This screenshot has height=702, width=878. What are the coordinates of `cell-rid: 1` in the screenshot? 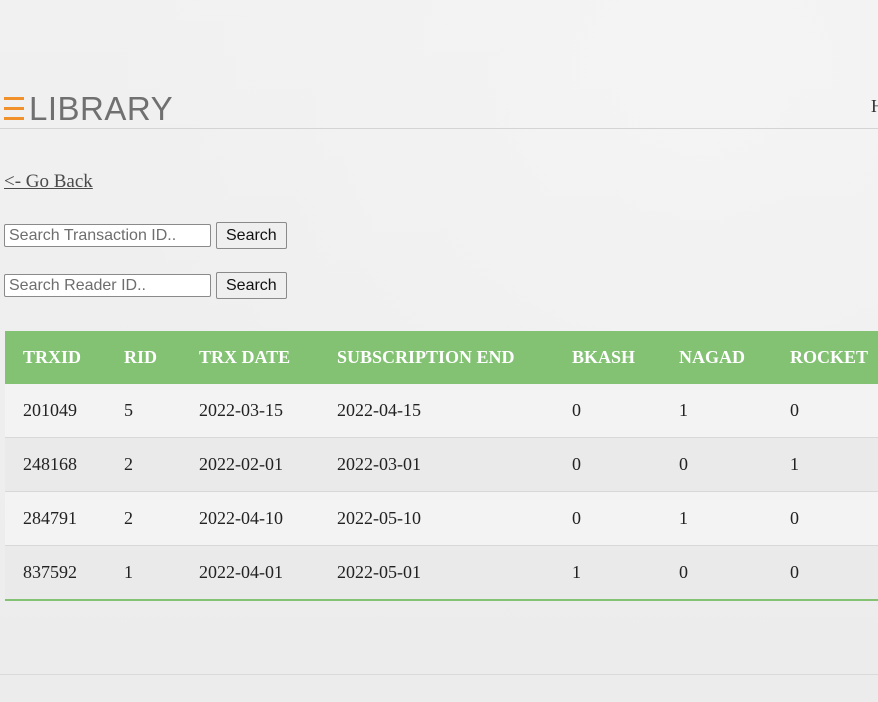 It's located at (143, 573).